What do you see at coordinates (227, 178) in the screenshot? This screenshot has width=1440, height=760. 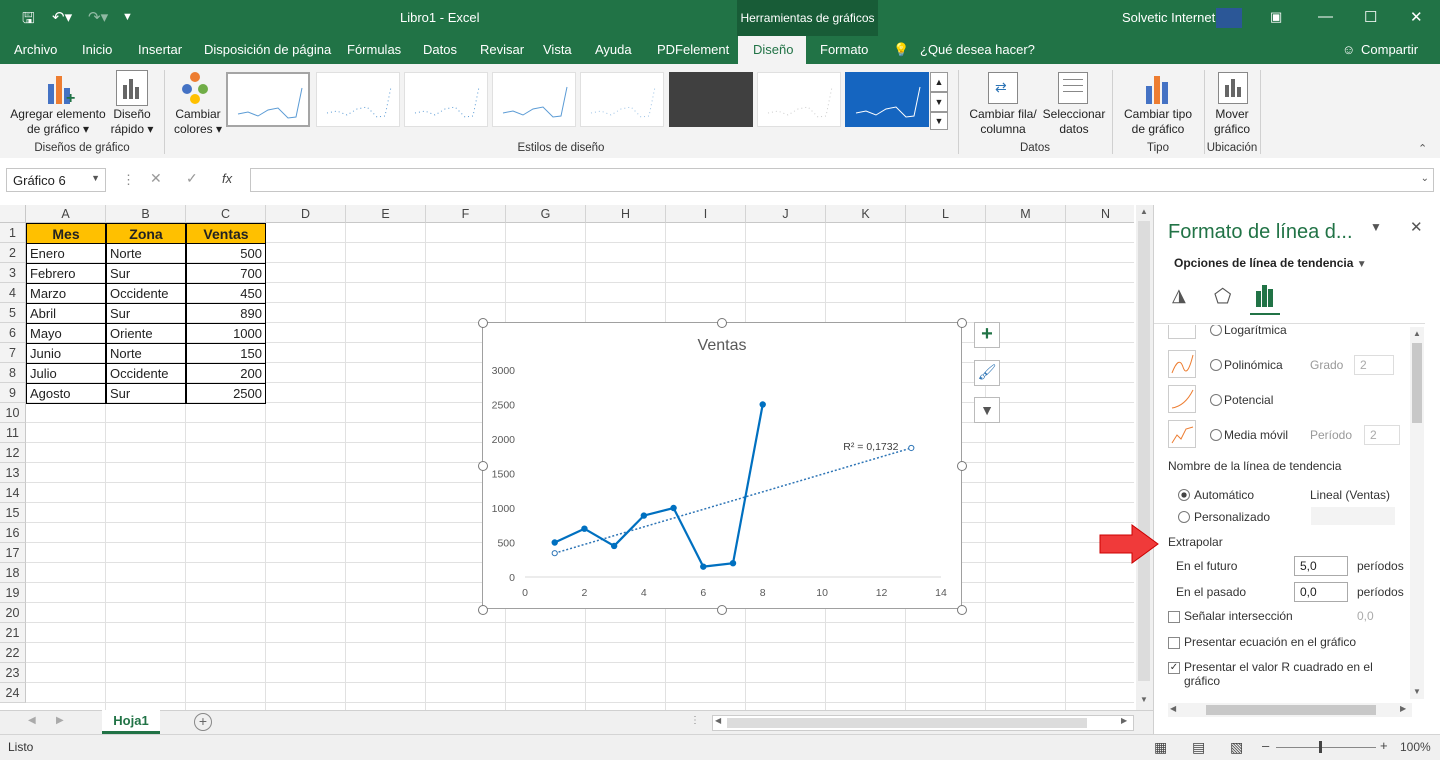 I see `insert-function-button: fx` at bounding box center [227, 178].